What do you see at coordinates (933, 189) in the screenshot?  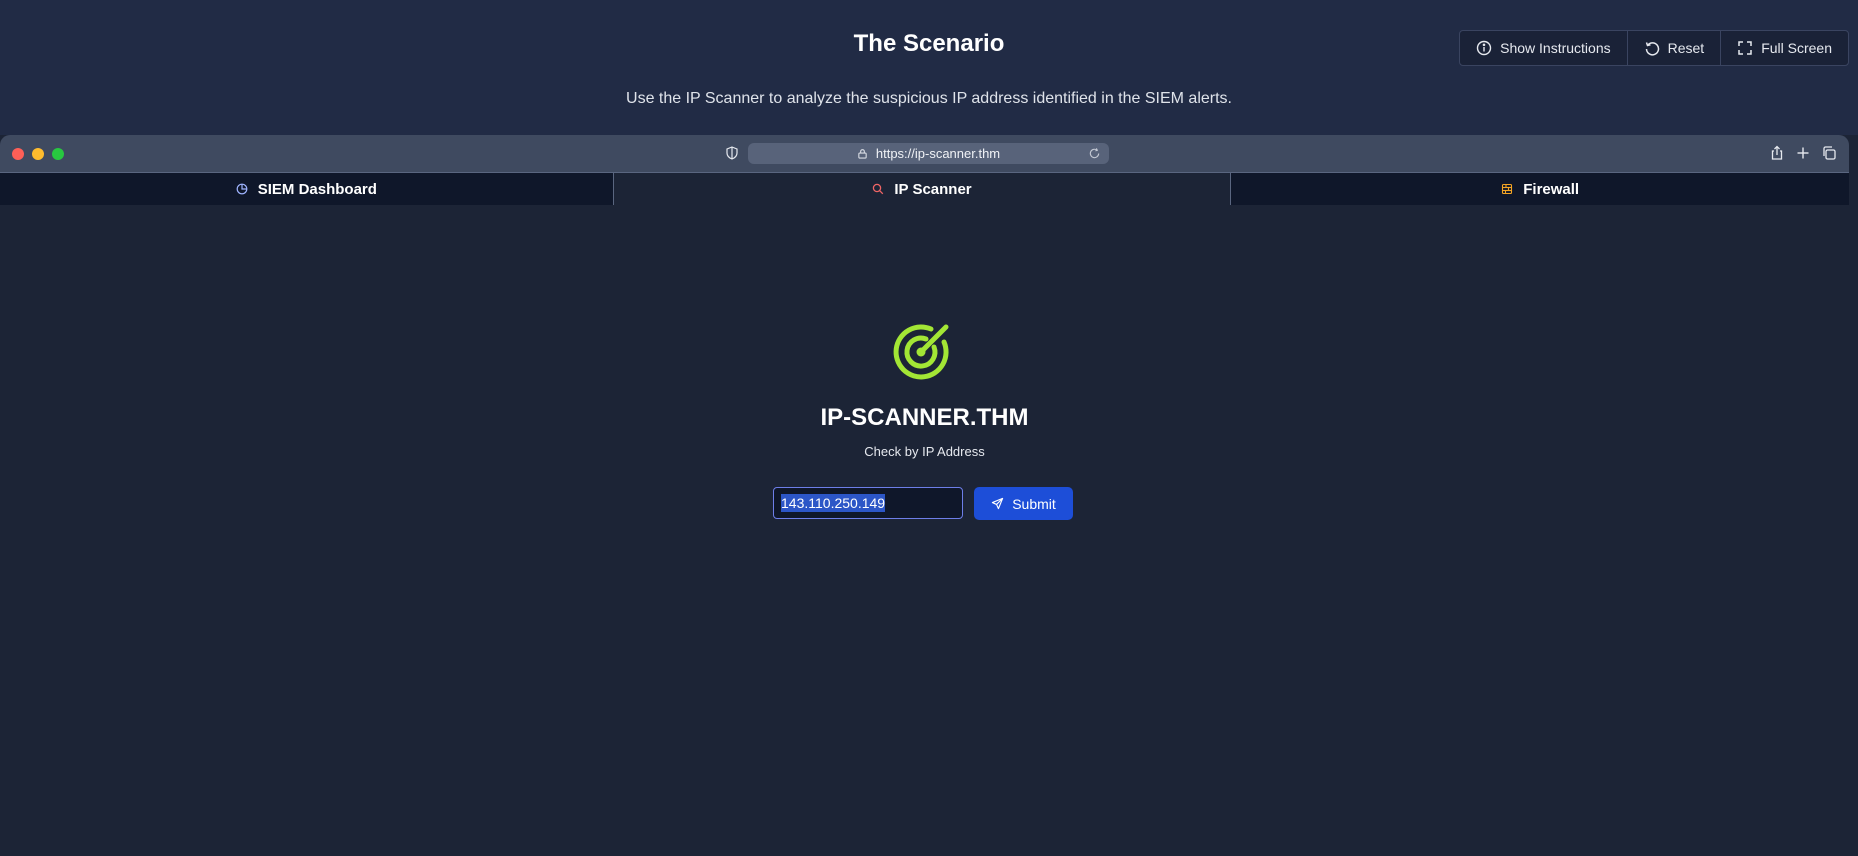 I see `tab-label: IP Scanner` at bounding box center [933, 189].